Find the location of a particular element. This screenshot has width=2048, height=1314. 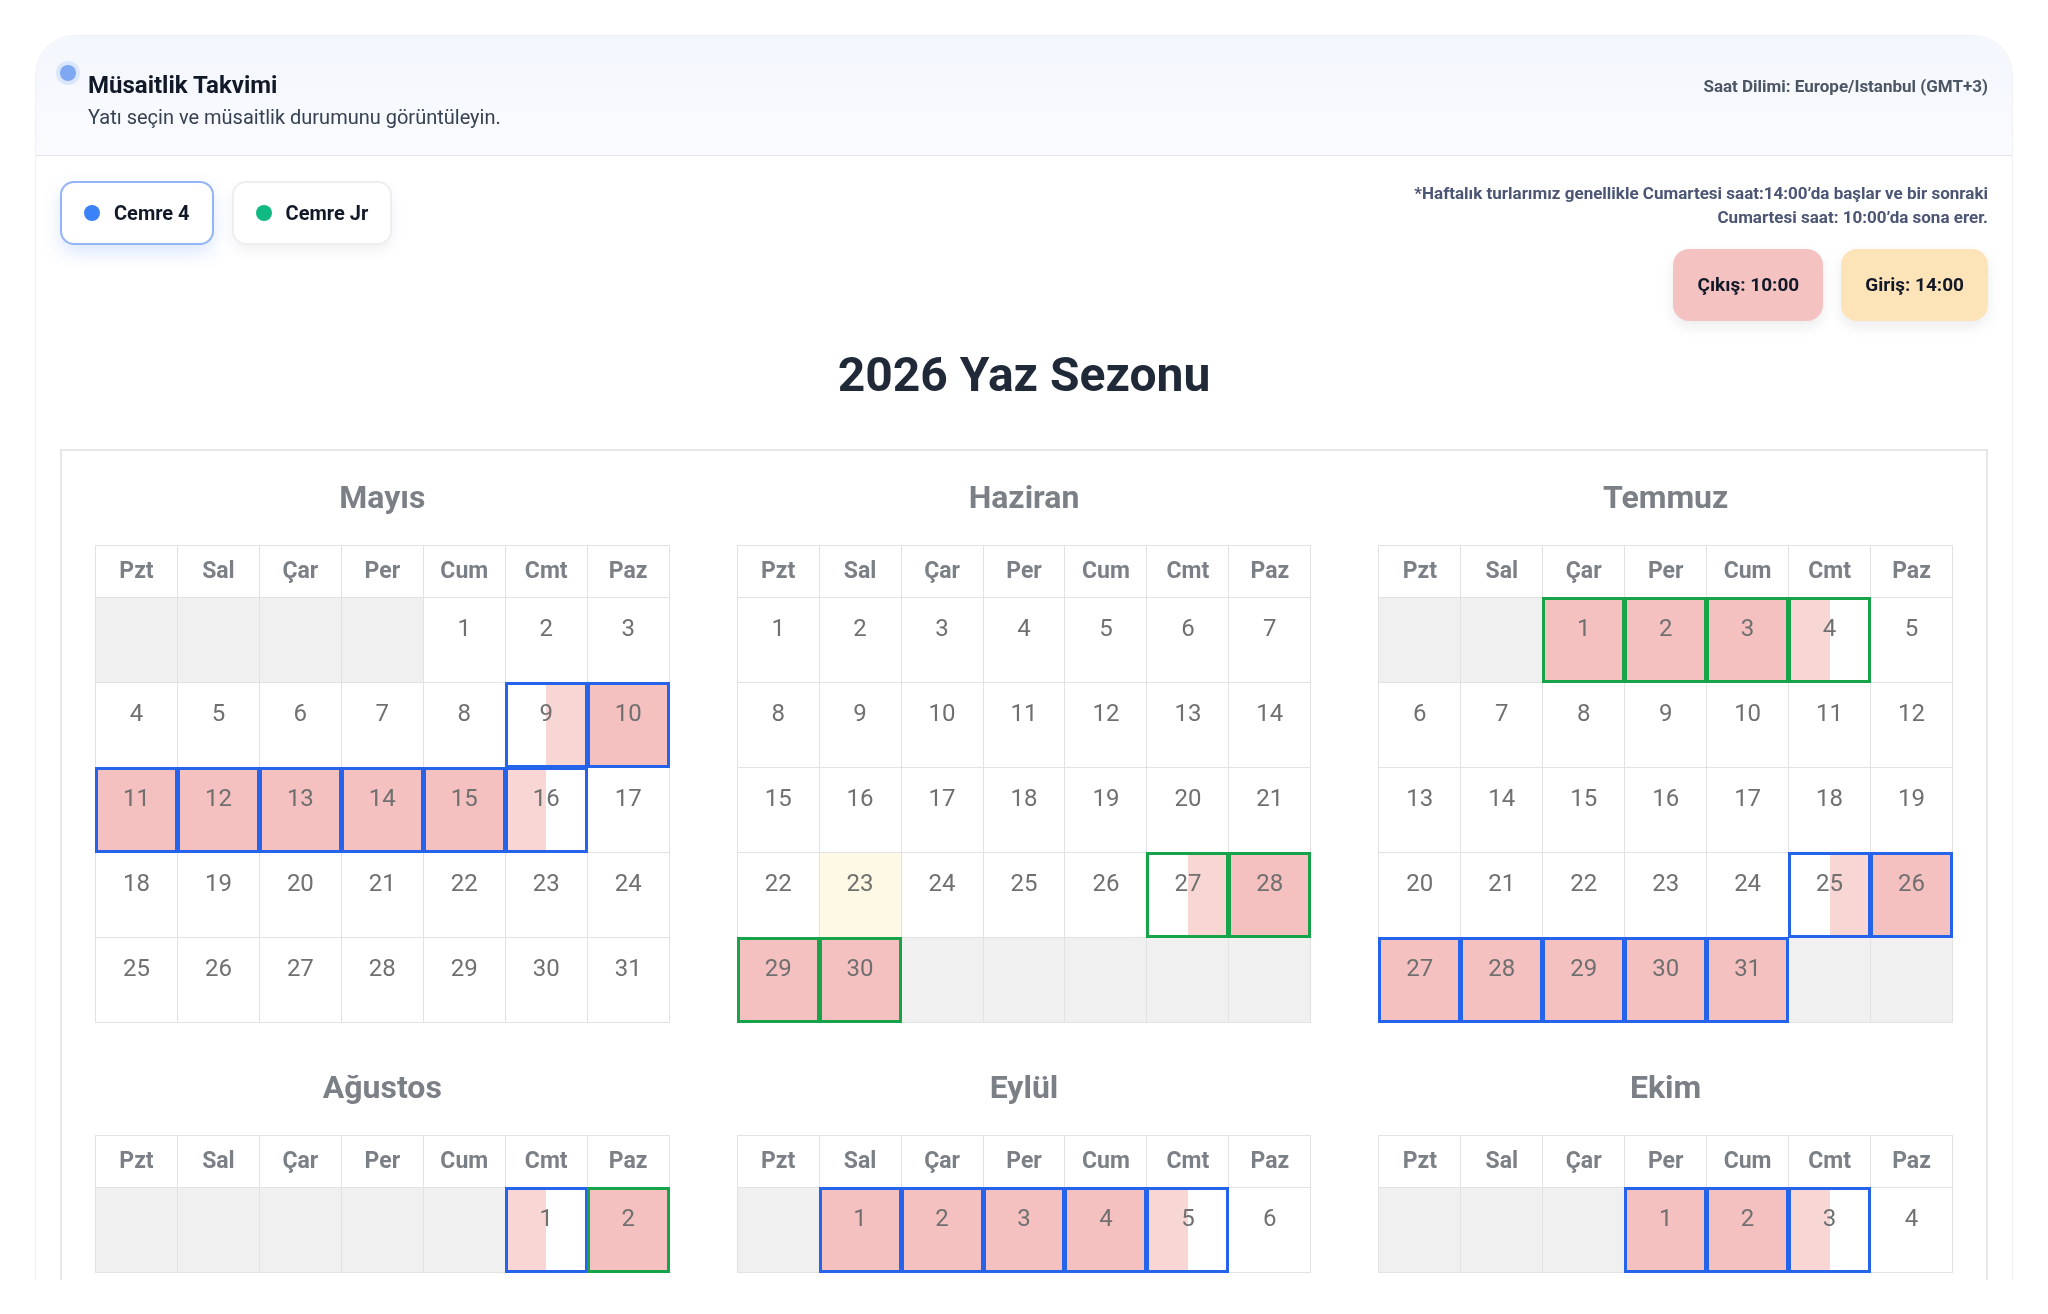

page-title: Müsaitlik Takvimi is located at coordinates (183, 85).